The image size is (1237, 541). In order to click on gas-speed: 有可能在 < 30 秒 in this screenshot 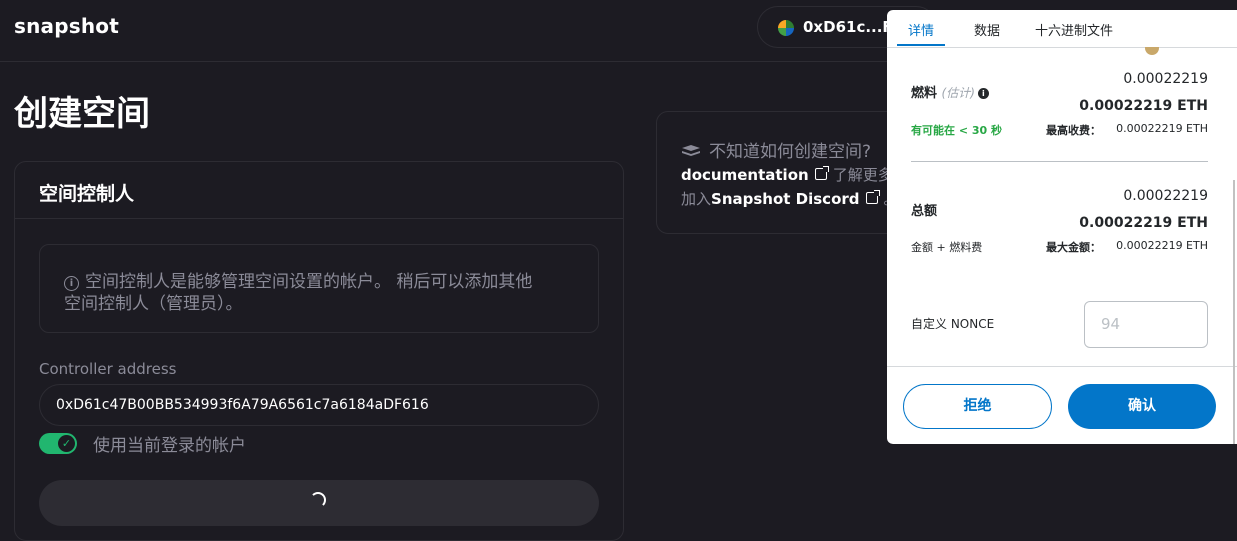, I will do `click(957, 130)`.